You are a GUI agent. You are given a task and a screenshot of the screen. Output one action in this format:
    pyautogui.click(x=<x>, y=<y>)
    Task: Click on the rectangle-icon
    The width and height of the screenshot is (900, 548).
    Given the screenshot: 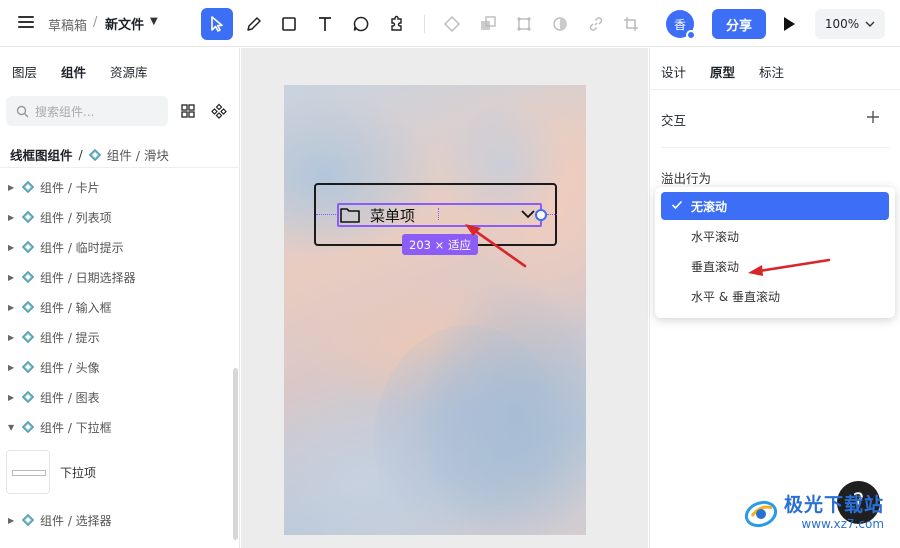 What is the action you would take?
    pyautogui.click(x=289, y=24)
    